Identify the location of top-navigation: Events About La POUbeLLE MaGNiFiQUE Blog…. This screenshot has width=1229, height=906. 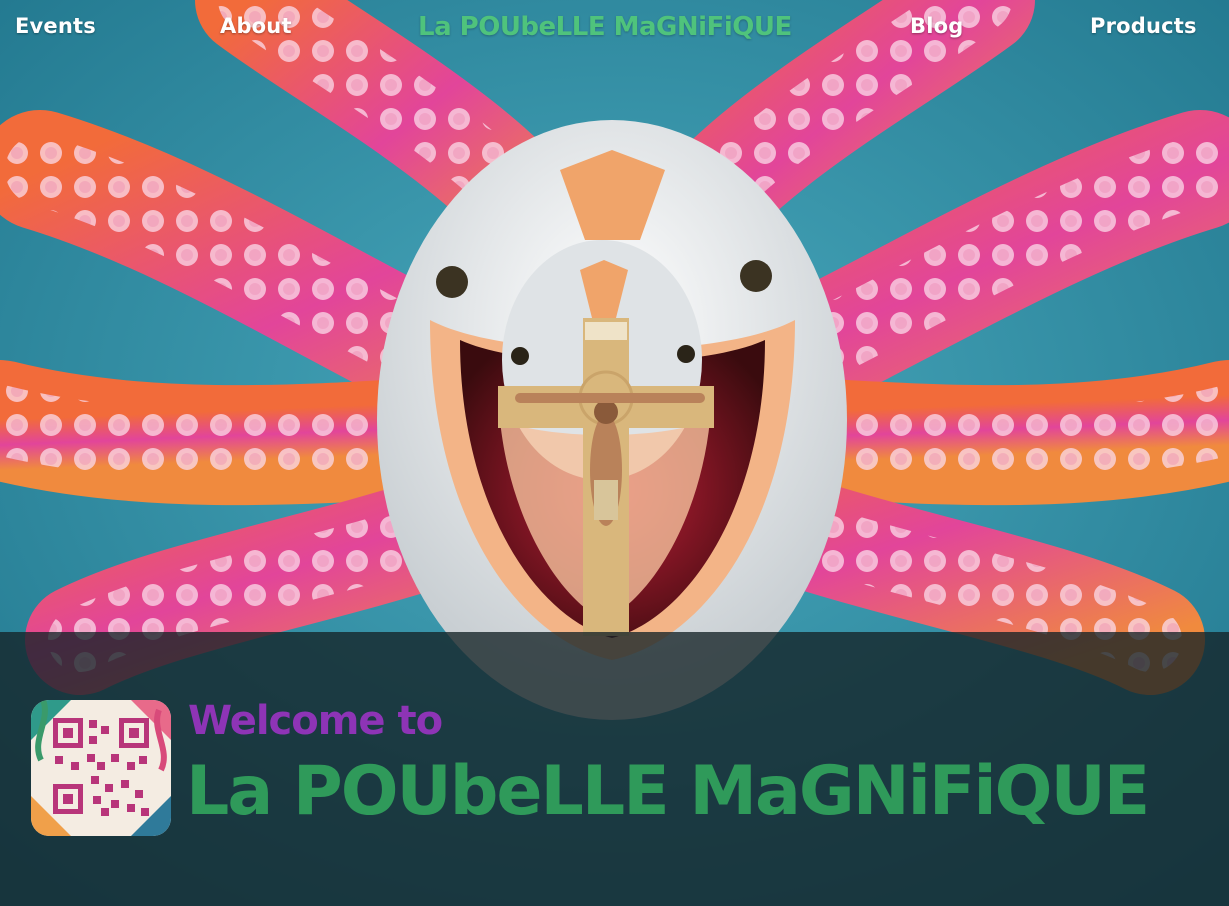
(614, 31).